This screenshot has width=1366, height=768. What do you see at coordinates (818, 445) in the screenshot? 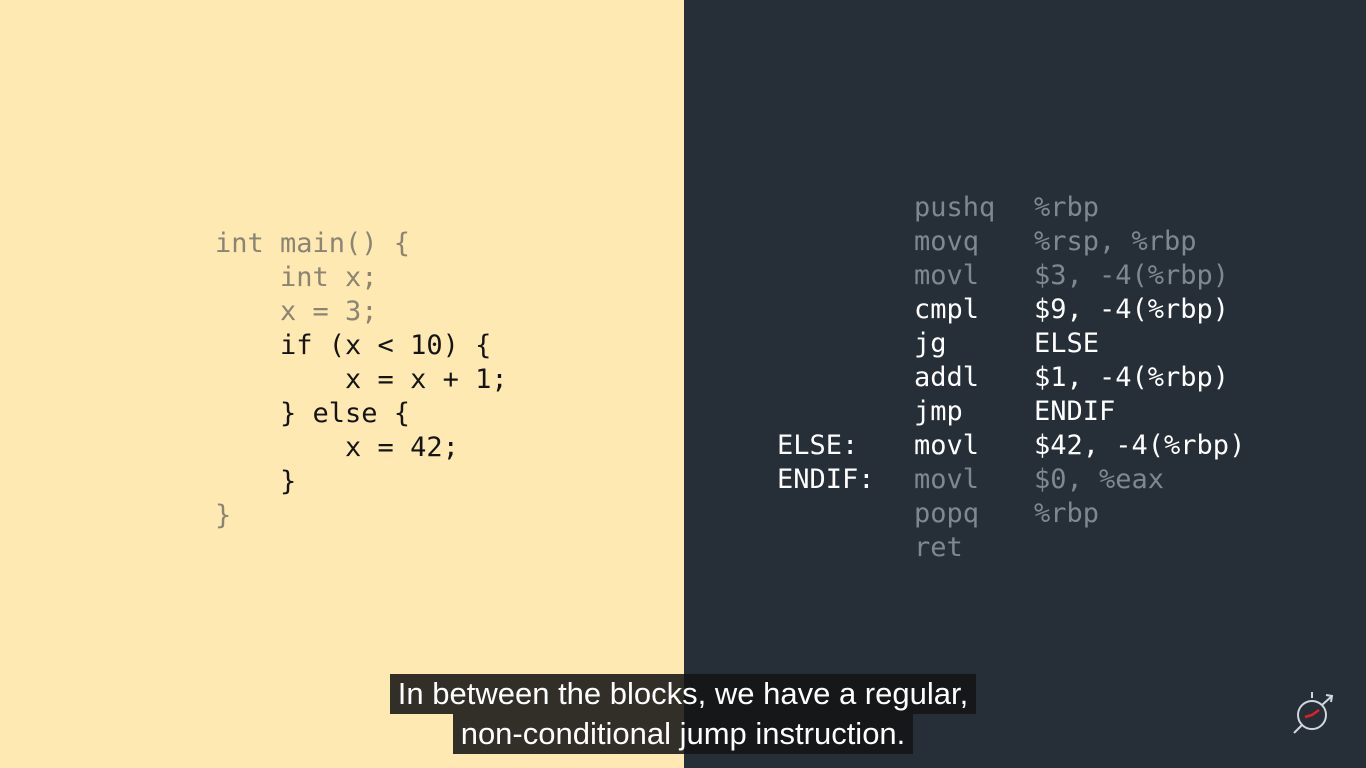
I see `asm-label: ELSE:` at bounding box center [818, 445].